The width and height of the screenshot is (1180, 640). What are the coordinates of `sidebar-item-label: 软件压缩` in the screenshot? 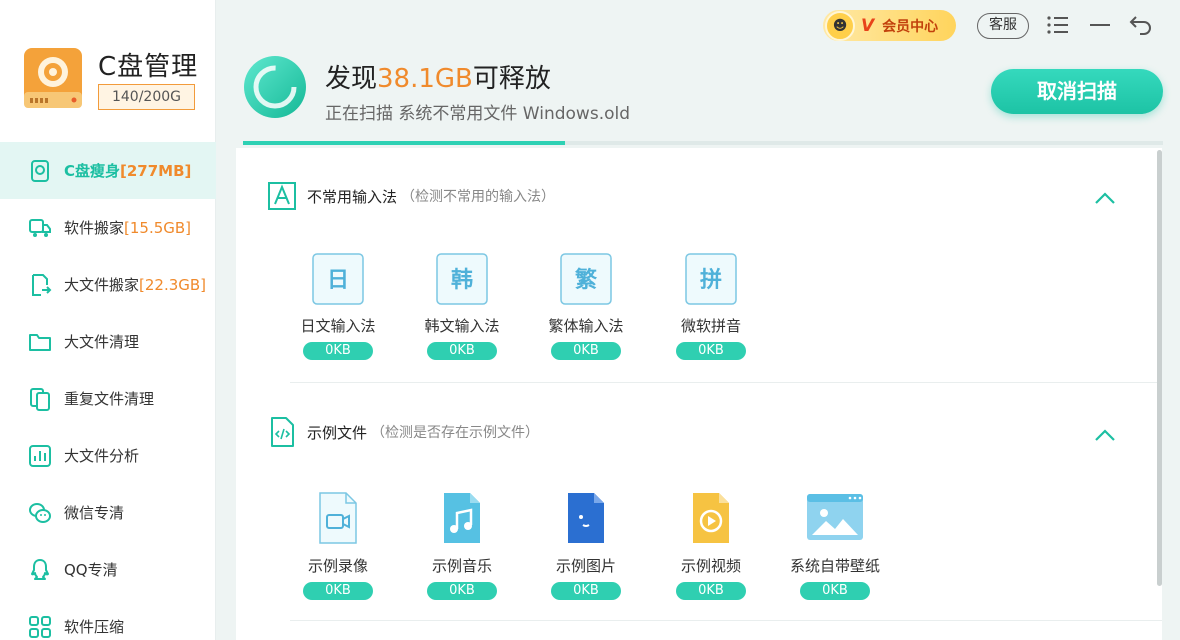 It's located at (94, 627).